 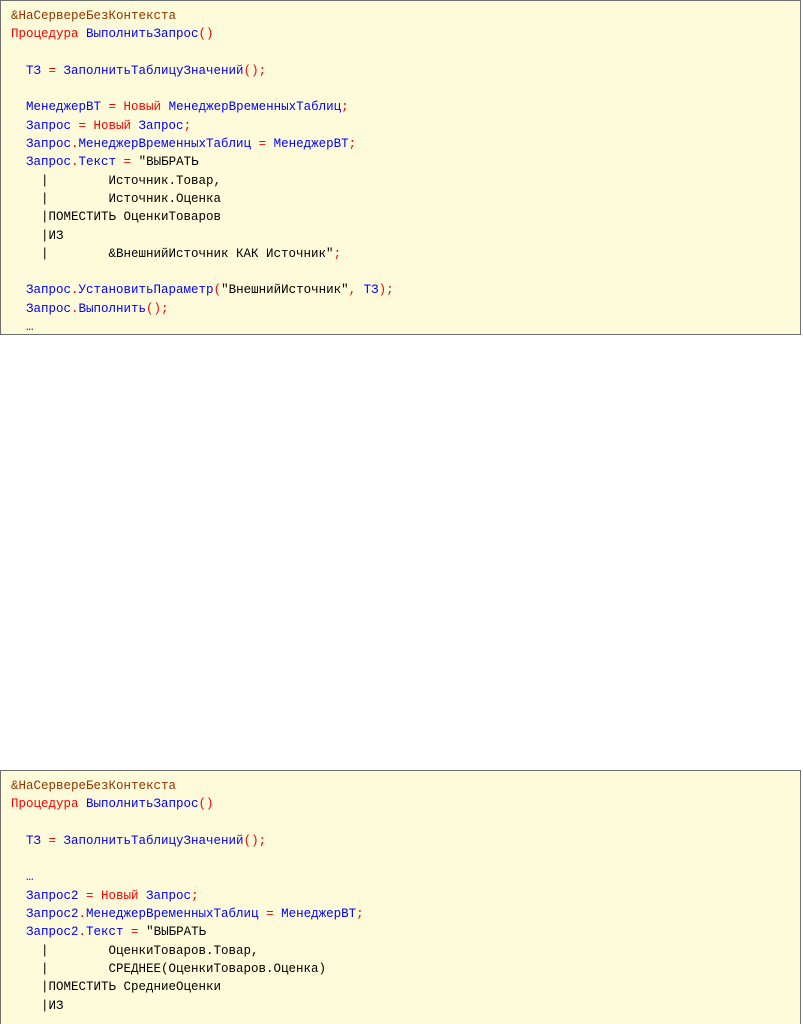 I want to click on code-token: Текст, so click(x=109, y=932).